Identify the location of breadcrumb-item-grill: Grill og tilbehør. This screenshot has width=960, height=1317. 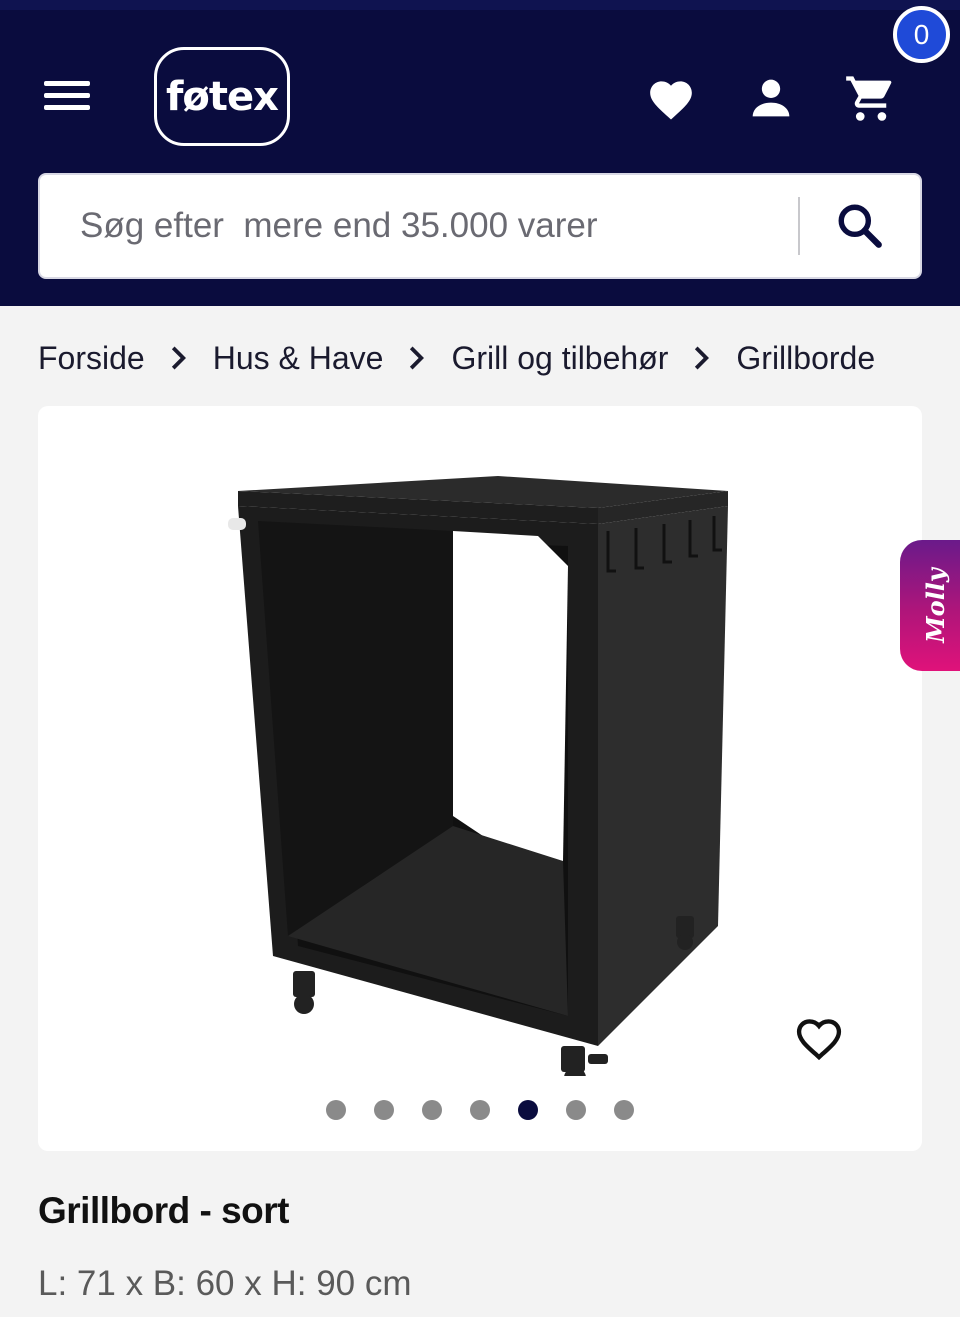
(559, 358).